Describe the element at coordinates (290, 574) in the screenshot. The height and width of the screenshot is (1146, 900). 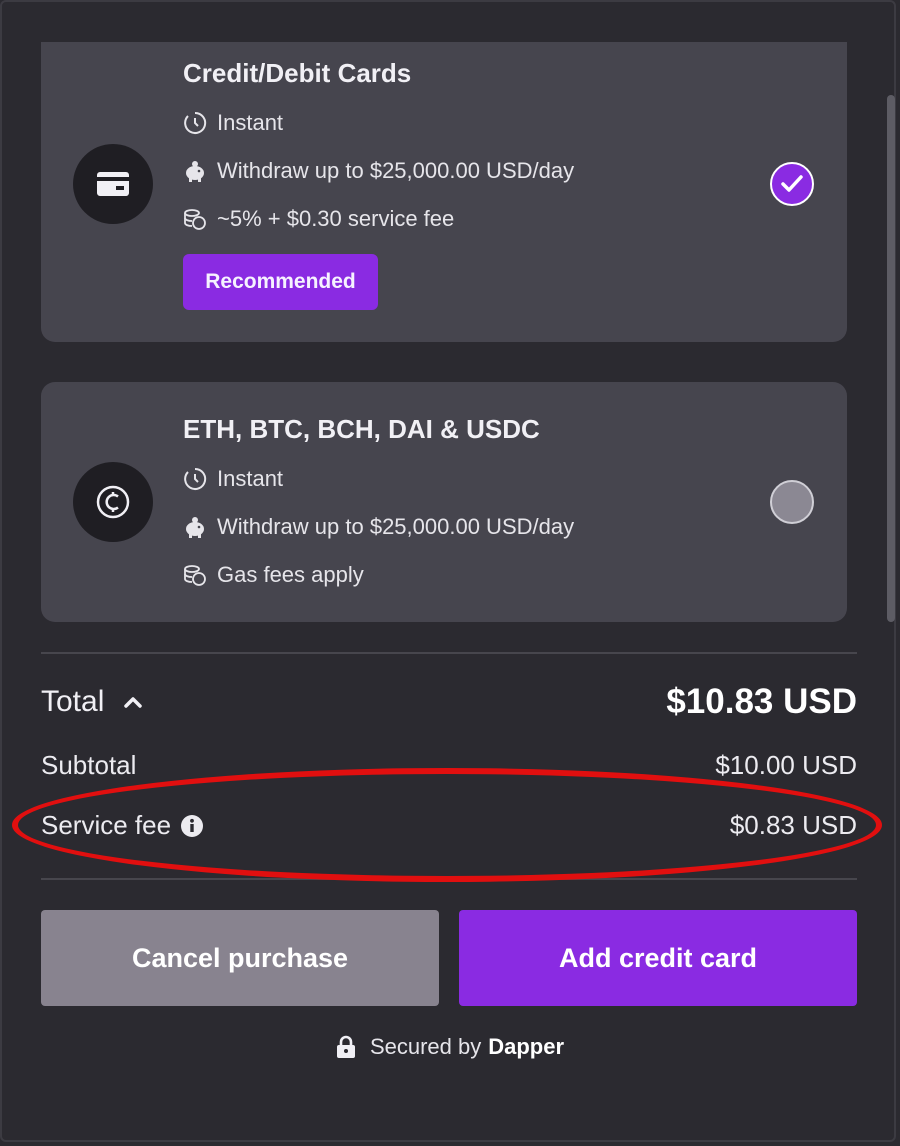
I see `fee-text: Gas fees apply` at that location.